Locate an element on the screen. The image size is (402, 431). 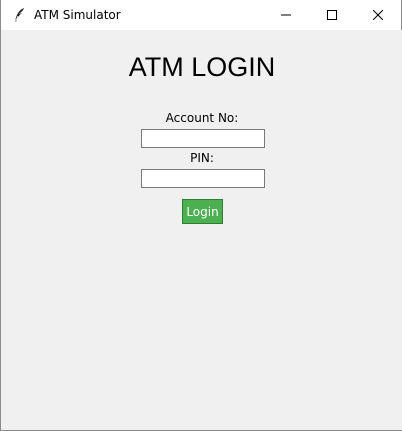
minimize-button is located at coordinates (286, 15).